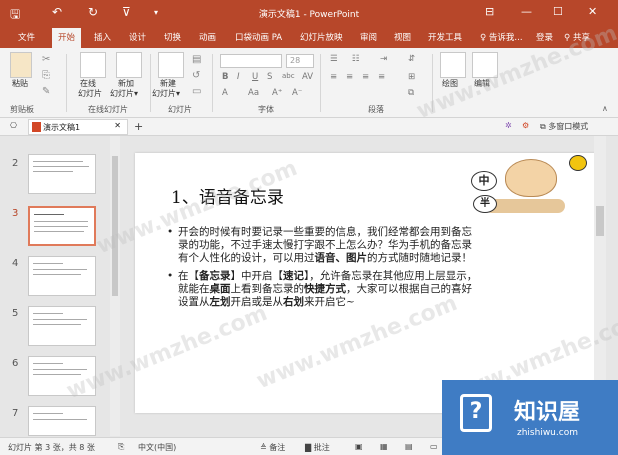  What do you see at coordinates (207, 37) in the screenshot?
I see `tab-animations: 动画` at bounding box center [207, 37].